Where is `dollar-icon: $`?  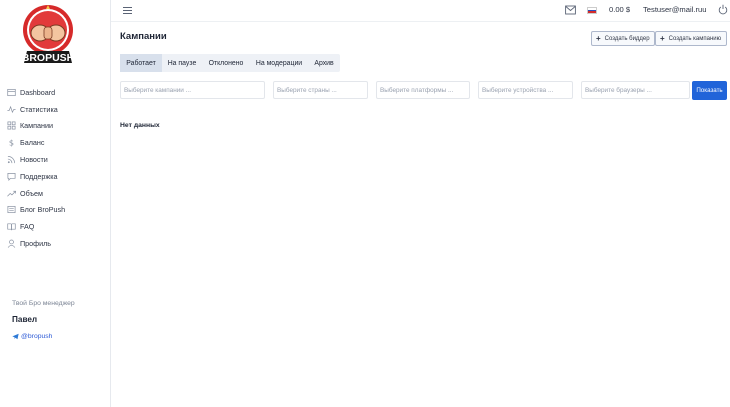
dollar-icon: $ is located at coordinates (11, 142).